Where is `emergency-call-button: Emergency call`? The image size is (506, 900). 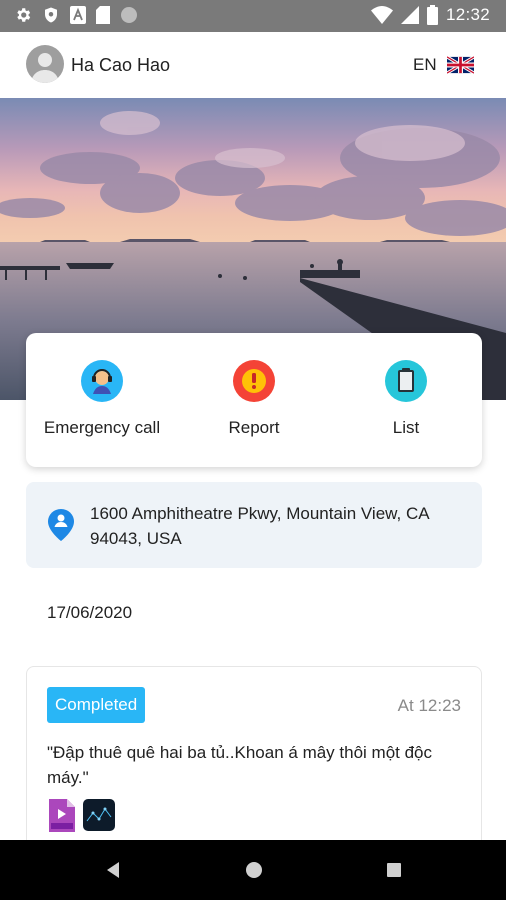 emergency-call-button: Emergency call is located at coordinates (102, 405).